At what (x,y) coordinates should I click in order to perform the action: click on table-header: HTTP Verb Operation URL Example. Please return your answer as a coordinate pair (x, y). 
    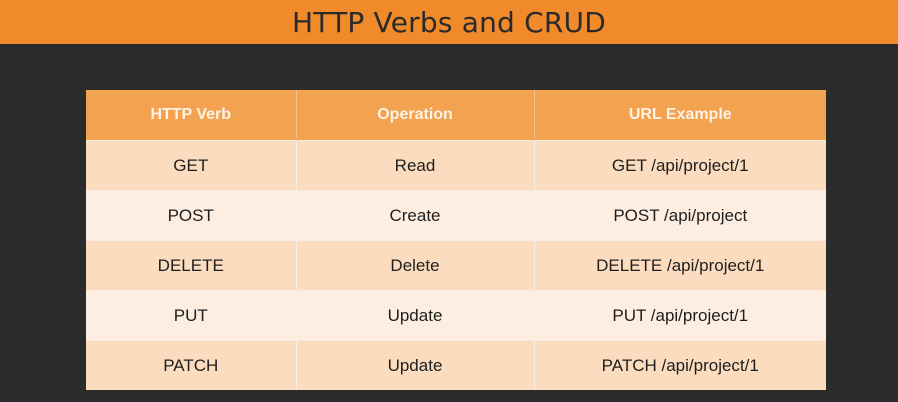
    Looking at the image, I should click on (456, 115).